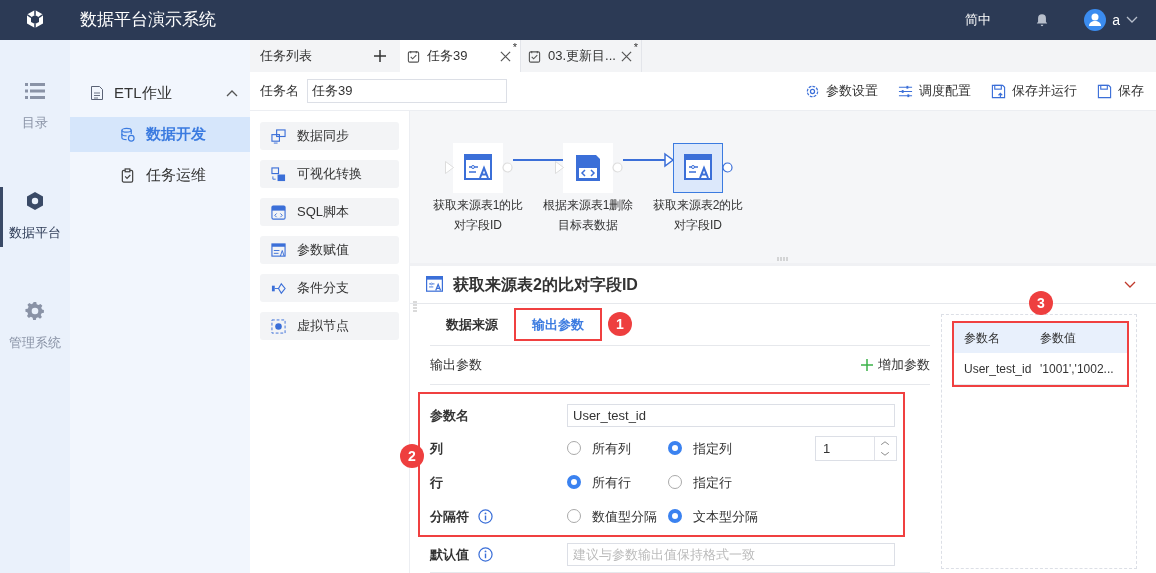 Image resolution: width=1156 pixels, height=573 pixels. I want to click on database-icon, so click(127, 134).